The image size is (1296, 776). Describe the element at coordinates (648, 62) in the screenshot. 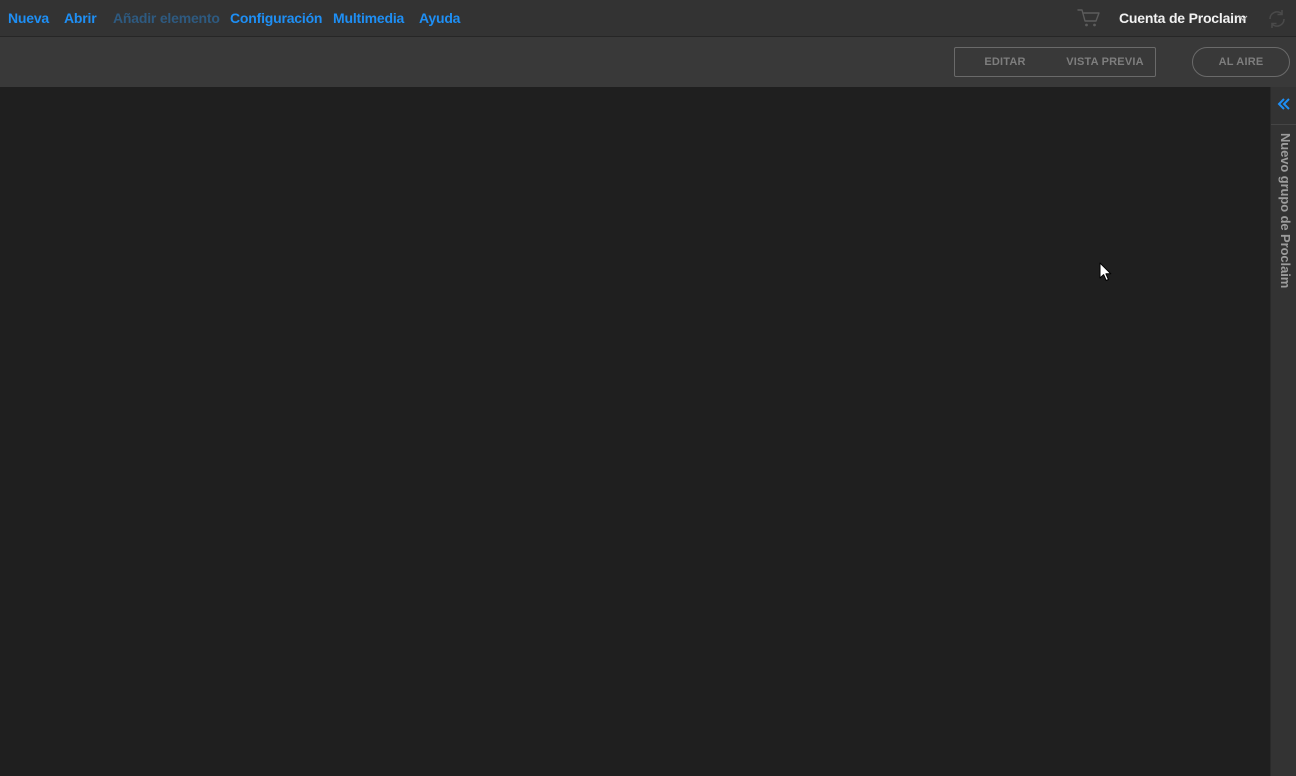

I see `mode-toolbar: EDITAR VISTA PREVIA AL AIRE` at that location.